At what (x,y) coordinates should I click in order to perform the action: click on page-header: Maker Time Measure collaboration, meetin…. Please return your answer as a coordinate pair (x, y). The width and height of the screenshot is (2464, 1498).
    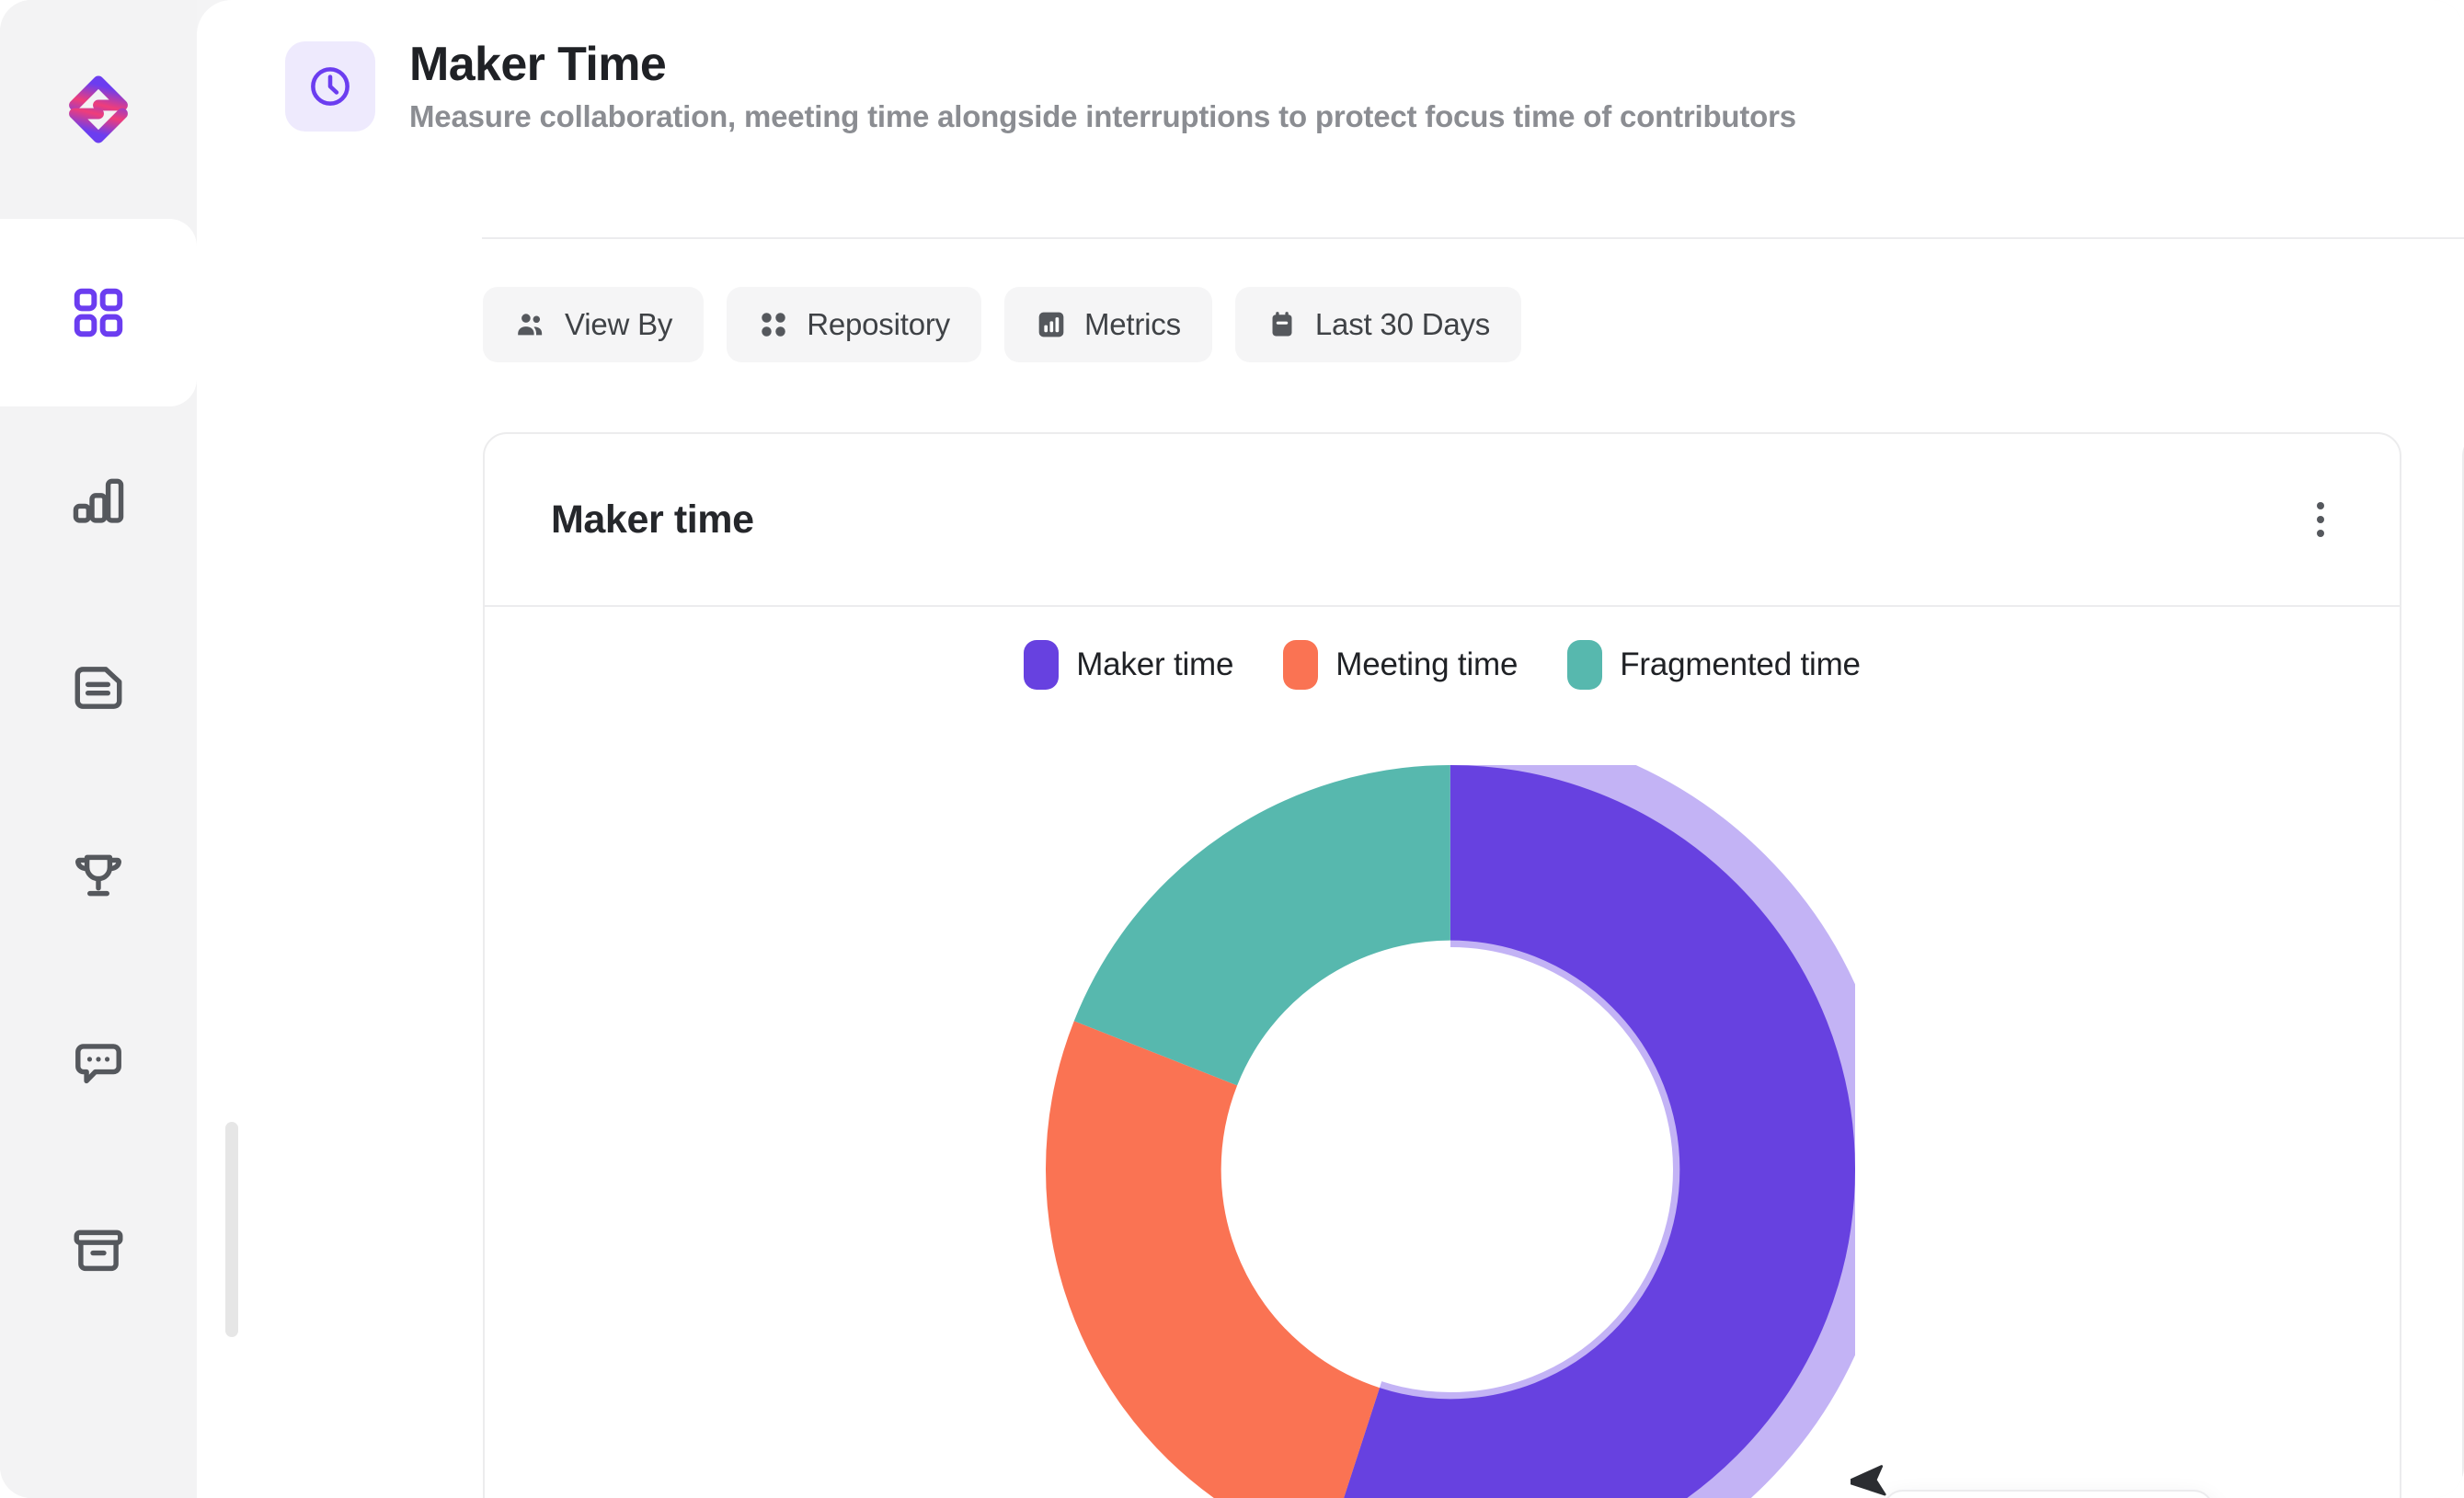
    Looking at the image, I should click on (1343, 87).